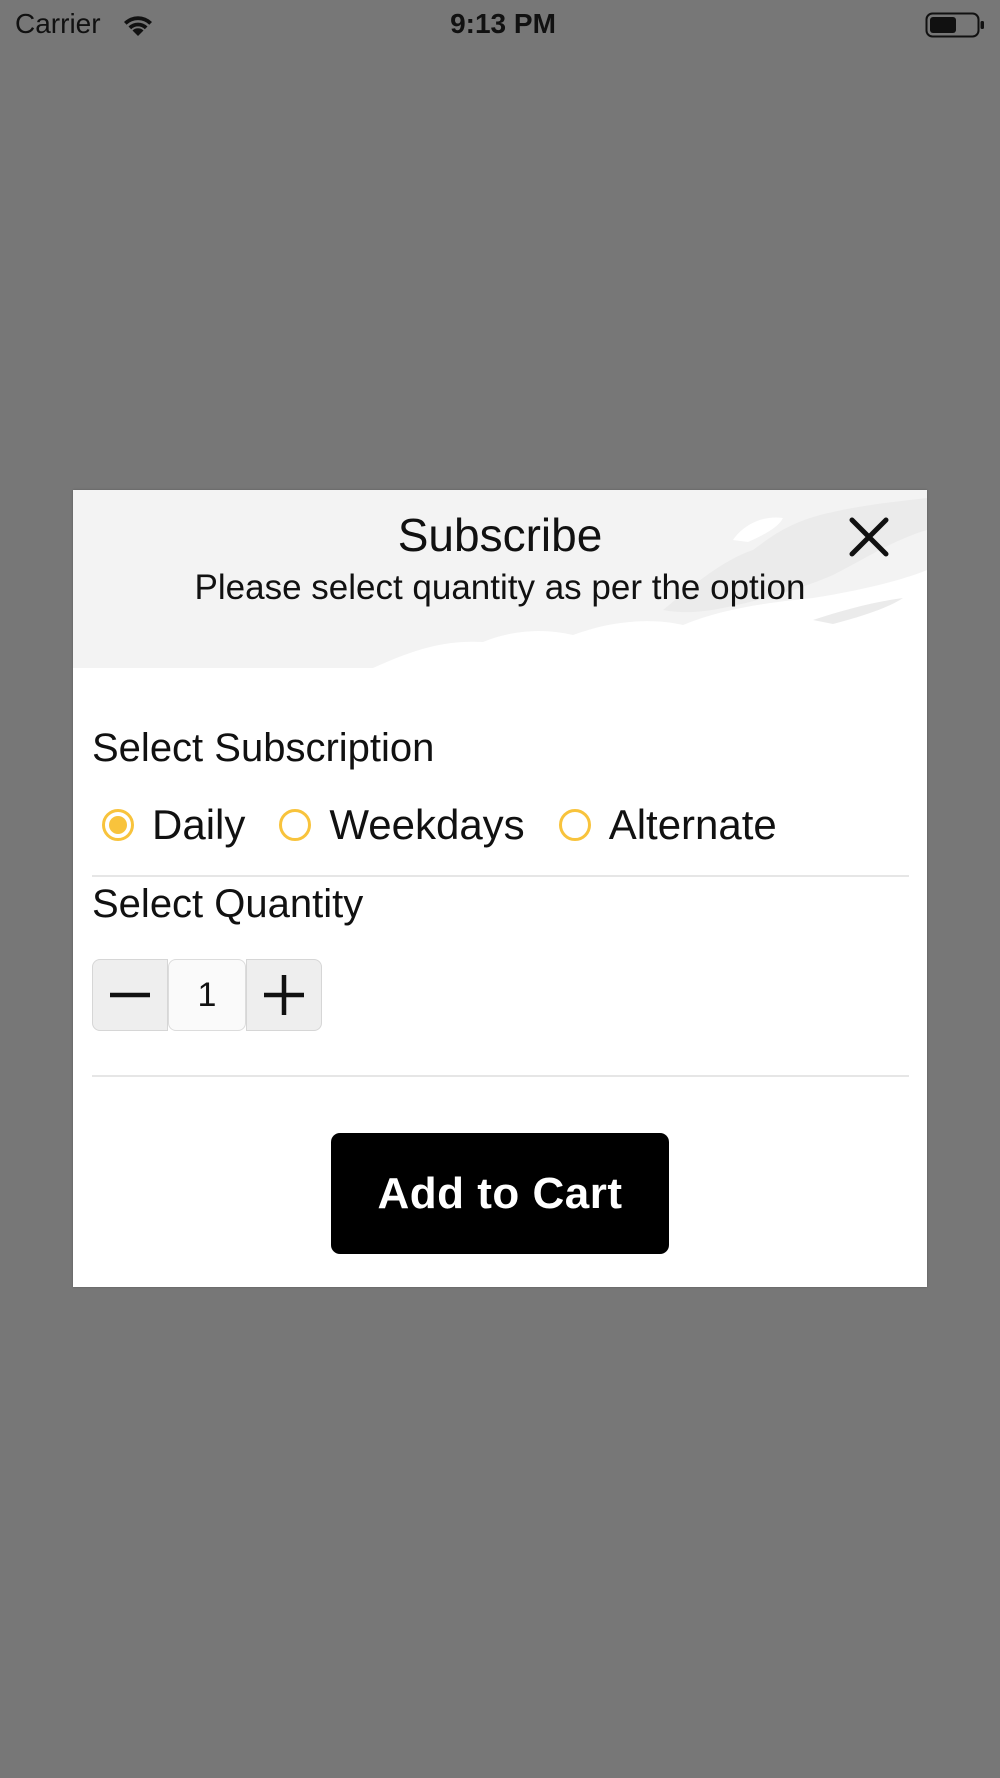  I want to click on plus-icon, so click(284, 995).